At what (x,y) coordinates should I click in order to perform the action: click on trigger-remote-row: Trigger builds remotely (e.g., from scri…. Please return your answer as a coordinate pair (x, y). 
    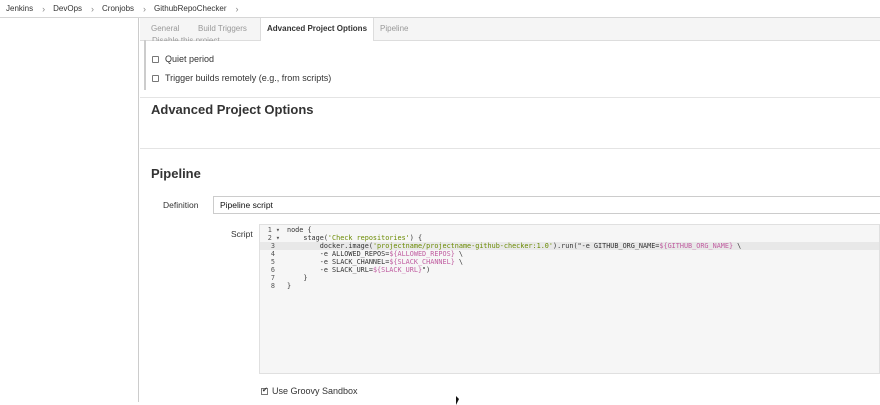
    Looking at the image, I should click on (241, 78).